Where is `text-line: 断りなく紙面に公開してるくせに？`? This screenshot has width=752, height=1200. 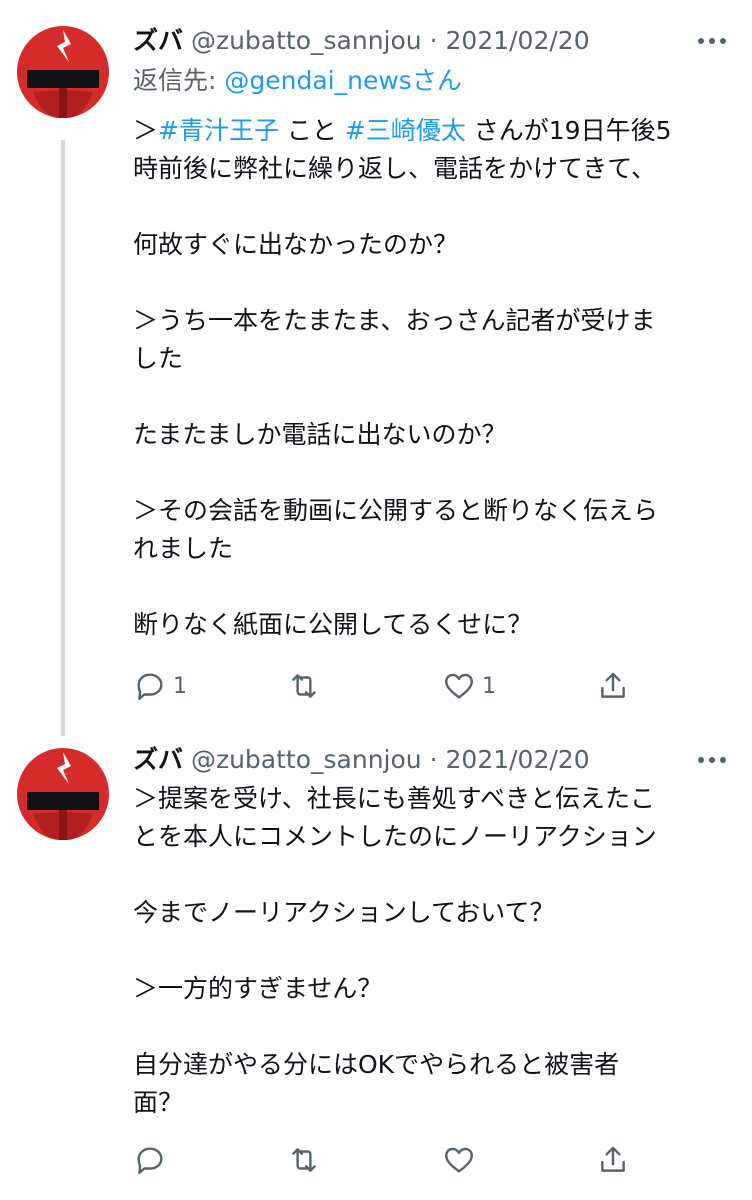 text-line: 断りなく紙面に公開してるくせに？ is located at coordinates (333, 624).